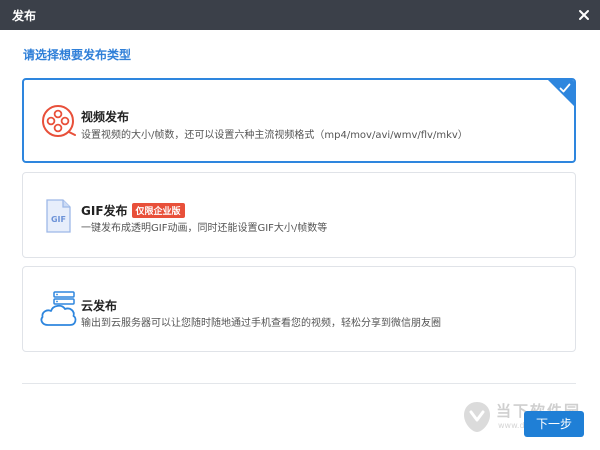  Describe the element at coordinates (299, 383) in the screenshot. I see `footer-divider` at that location.